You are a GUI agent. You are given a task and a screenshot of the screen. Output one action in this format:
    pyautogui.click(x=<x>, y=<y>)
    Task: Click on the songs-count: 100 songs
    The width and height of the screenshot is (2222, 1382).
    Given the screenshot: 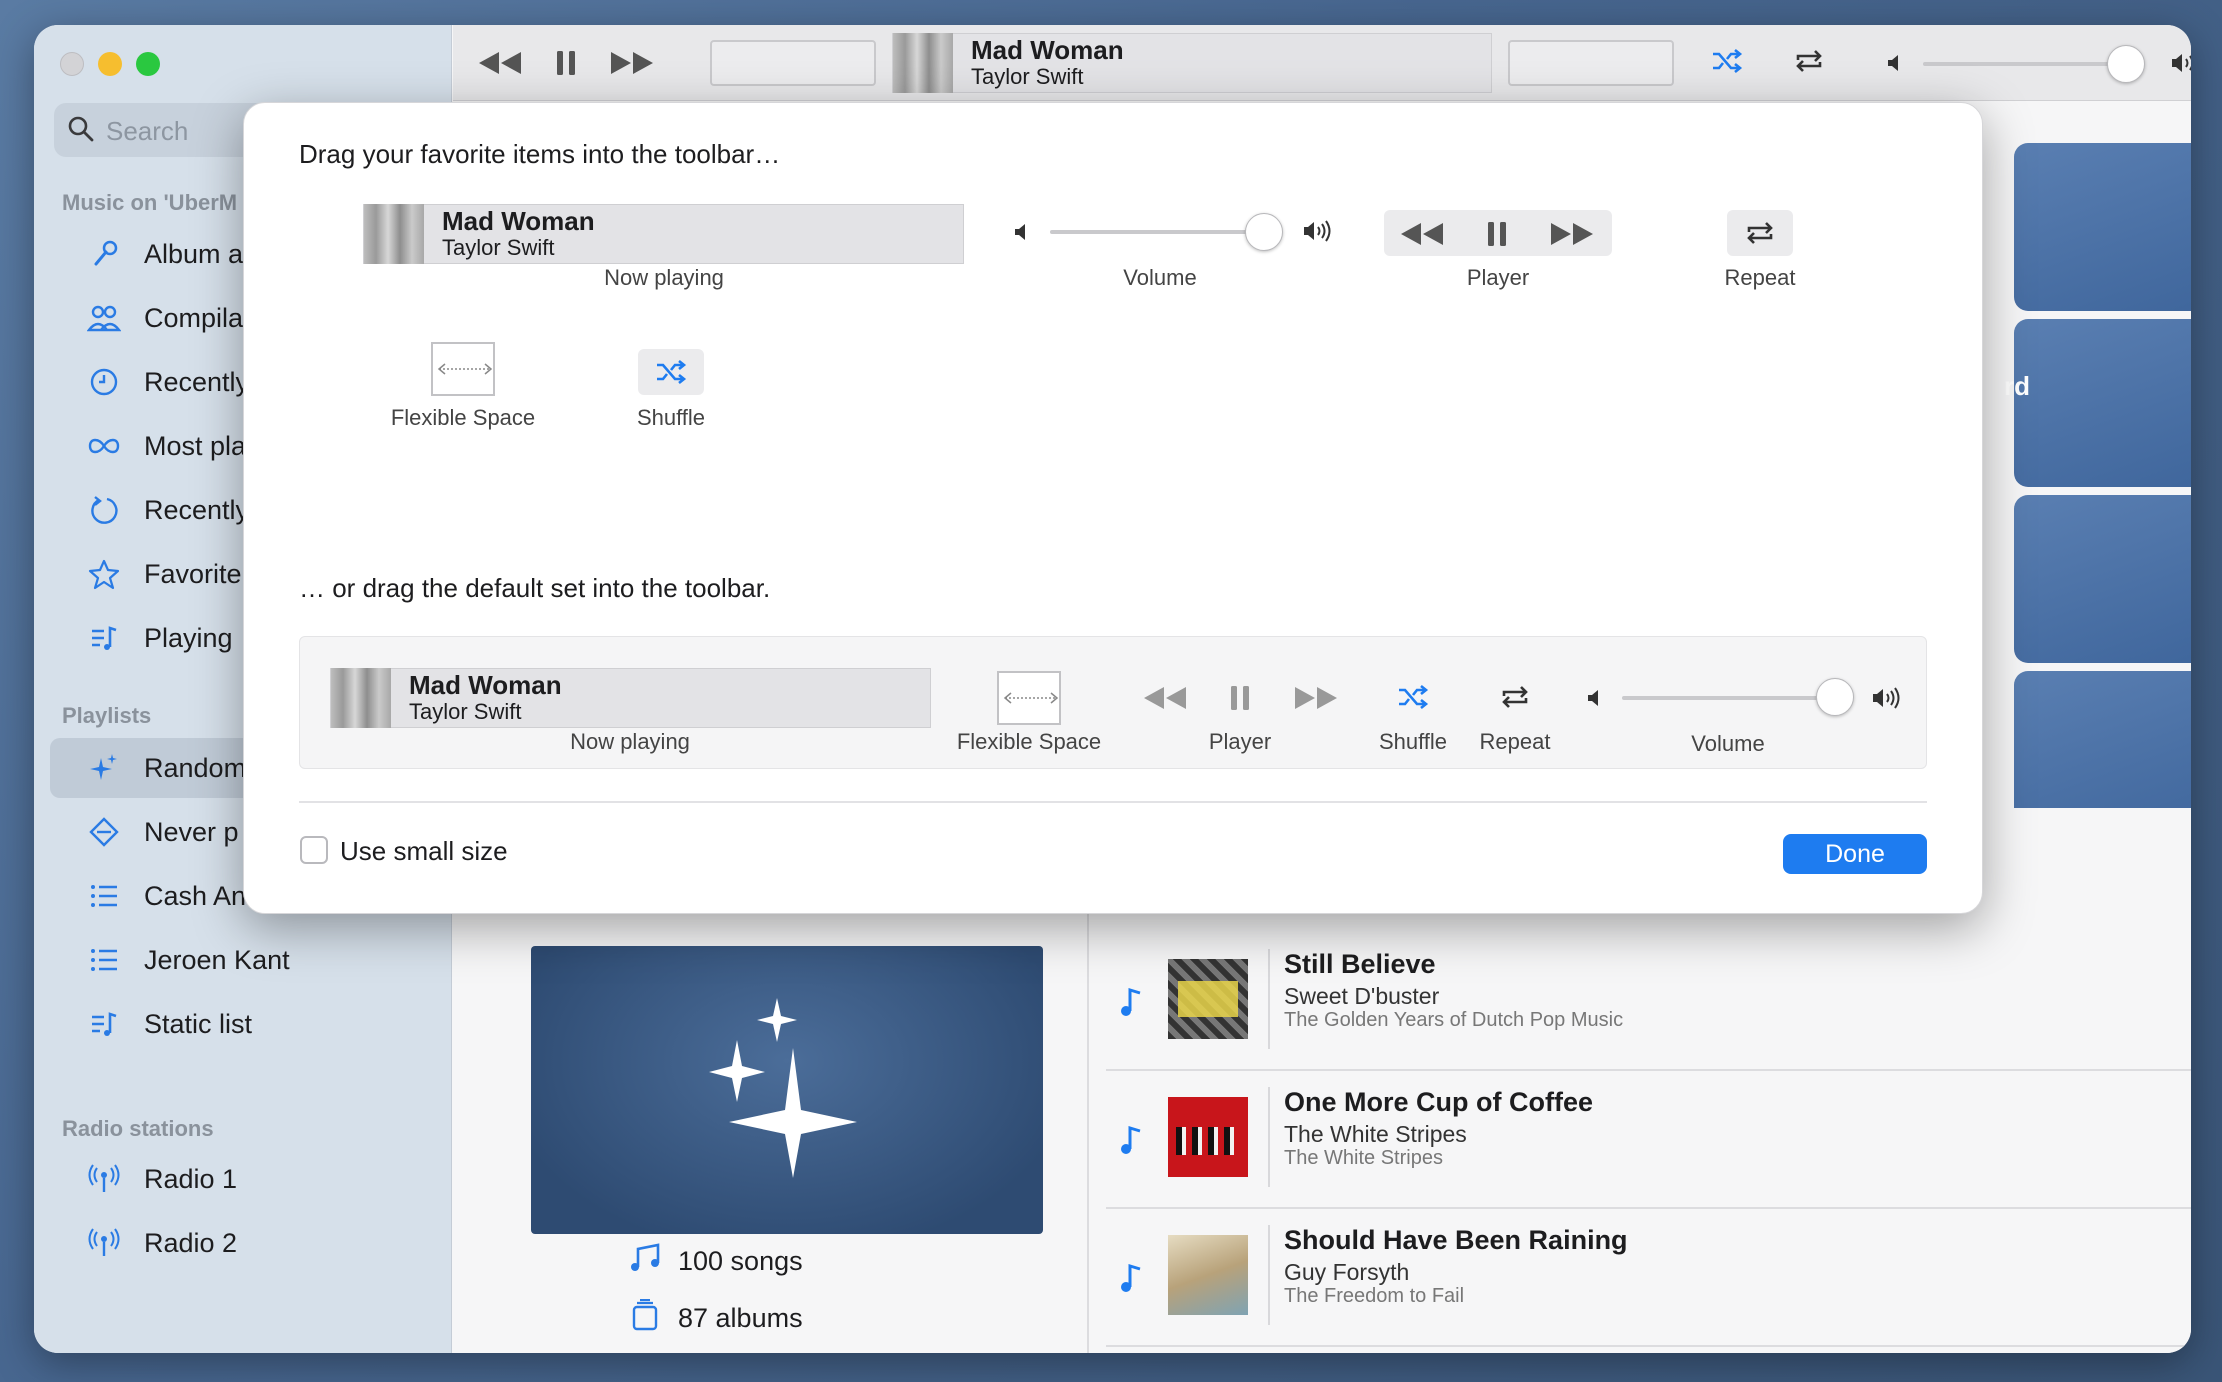 What is the action you would take?
    pyautogui.click(x=715, y=1261)
    